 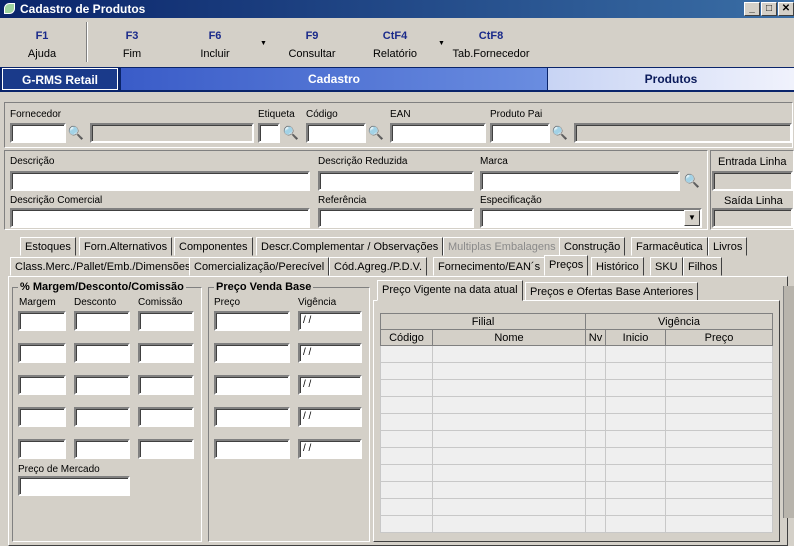 I want to click on codigo-search-icon: 🔍, so click(x=376, y=133).